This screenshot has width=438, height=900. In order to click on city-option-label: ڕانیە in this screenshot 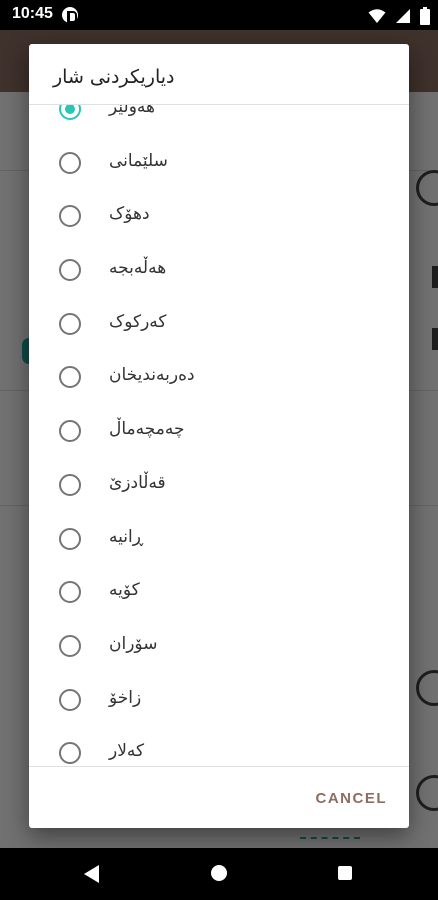, I will do `click(126, 536)`.